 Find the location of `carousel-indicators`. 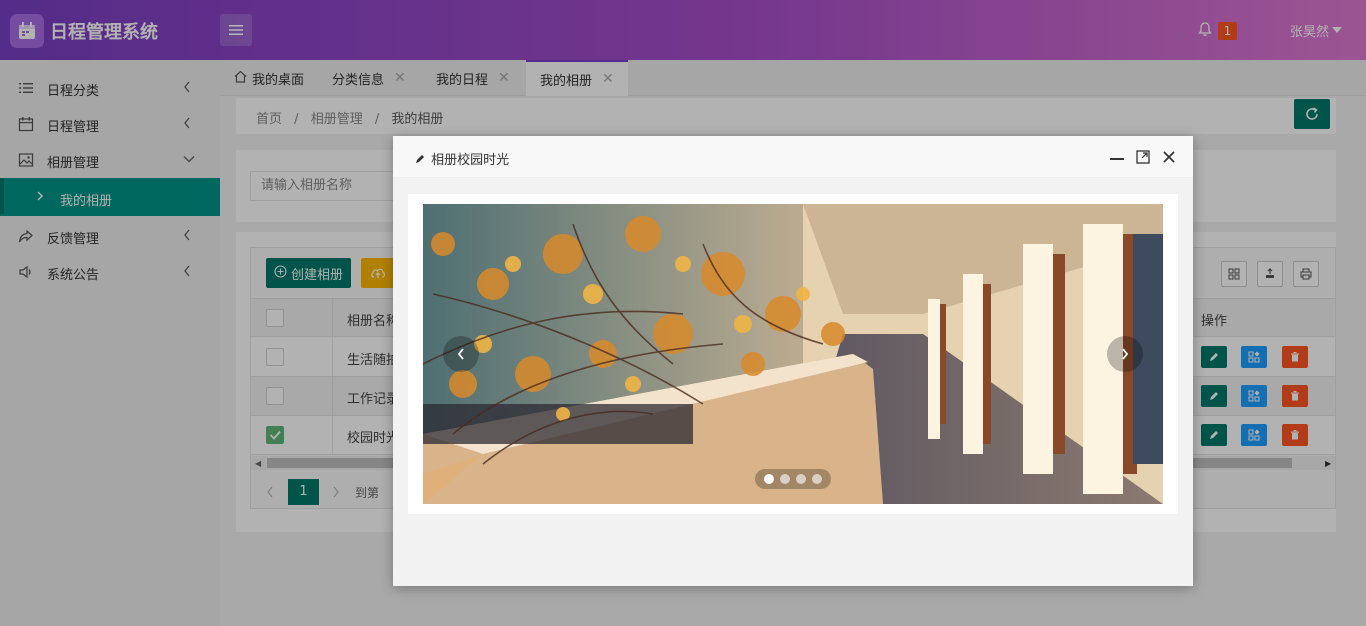

carousel-indicators is located at coordinates (793, 479).